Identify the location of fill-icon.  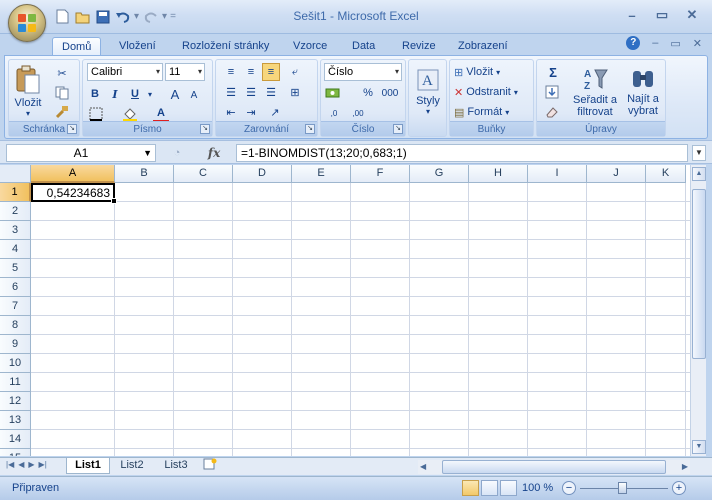
(552, 92).